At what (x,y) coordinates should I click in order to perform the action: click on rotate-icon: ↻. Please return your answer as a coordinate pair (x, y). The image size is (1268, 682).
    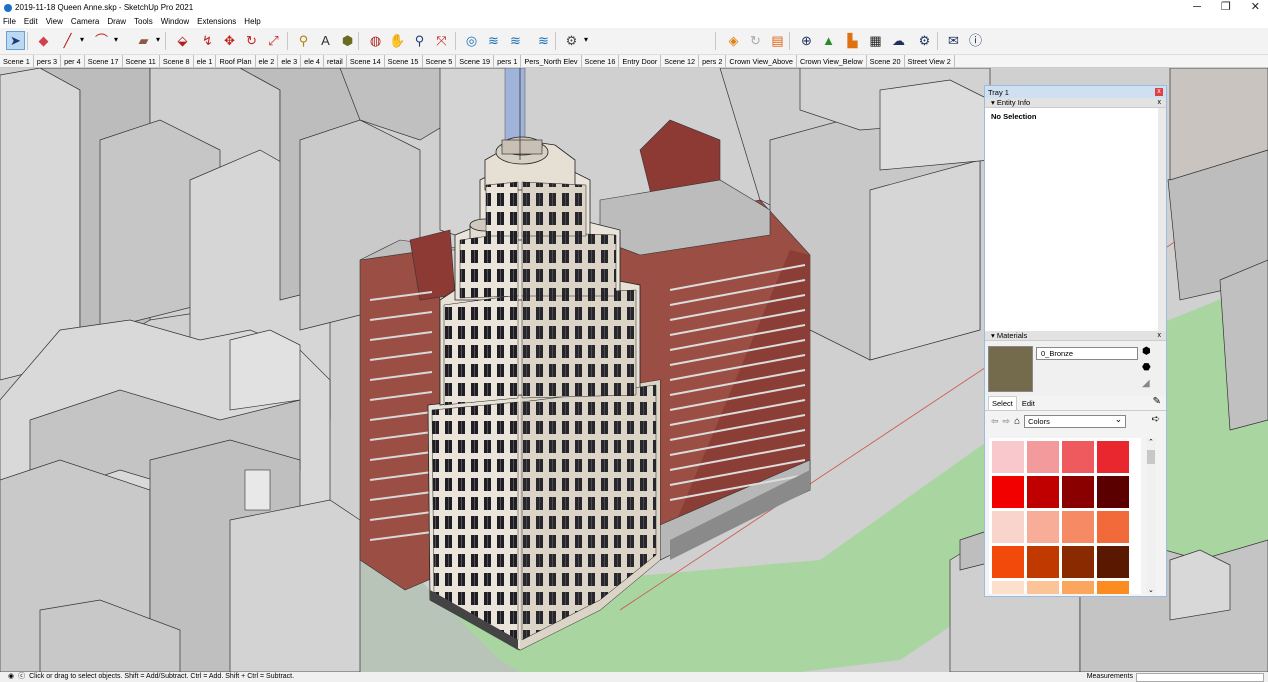
    Looking at the image, I should click on (251, 40).